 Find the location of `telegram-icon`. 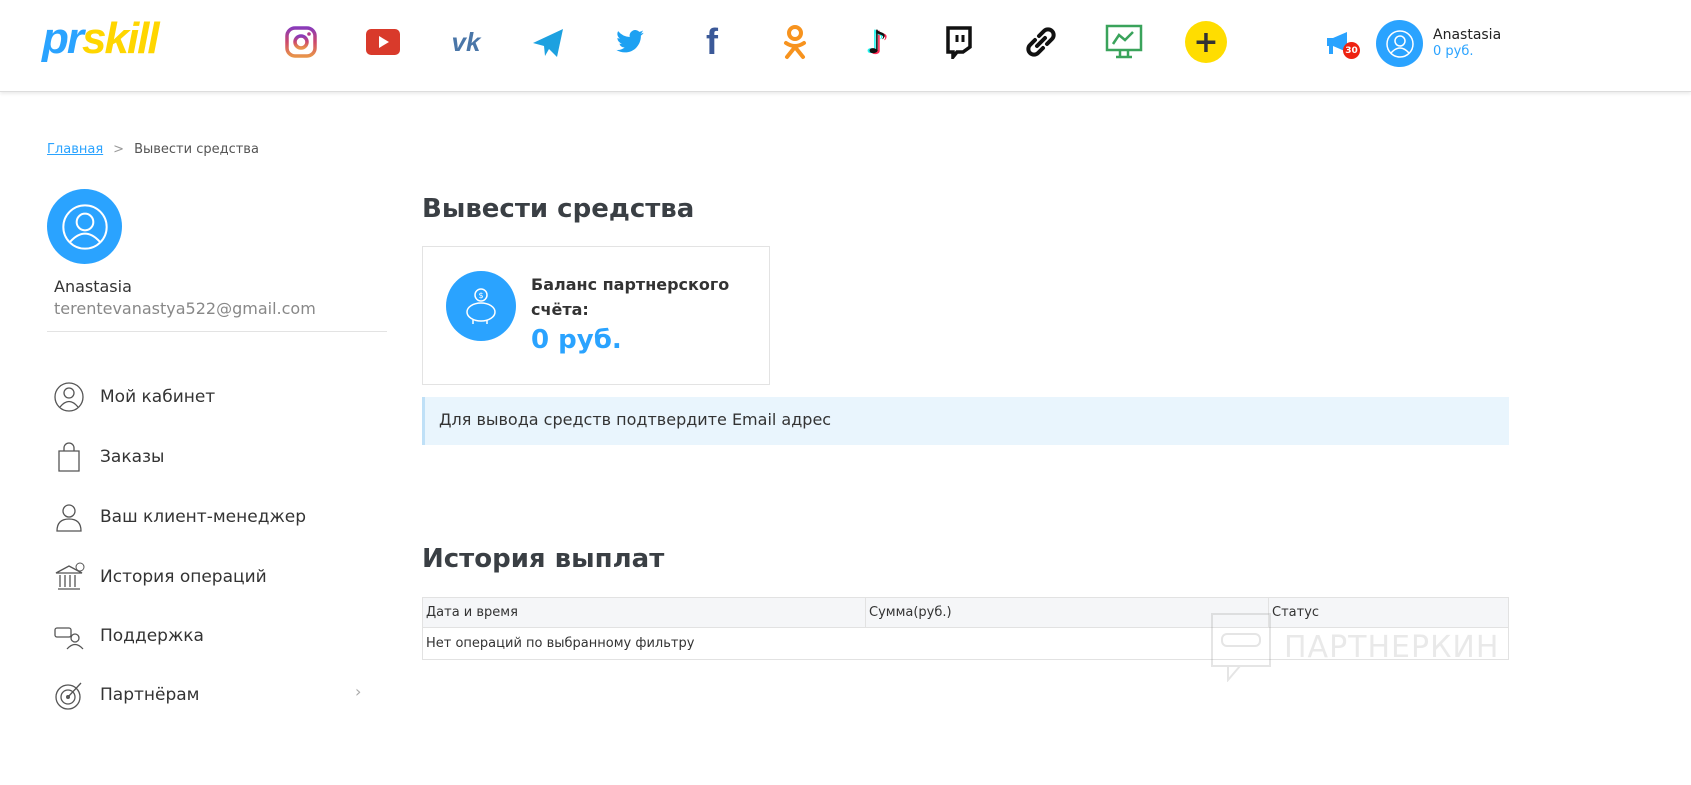

telegram-icon is located at coordinates (548, 42).